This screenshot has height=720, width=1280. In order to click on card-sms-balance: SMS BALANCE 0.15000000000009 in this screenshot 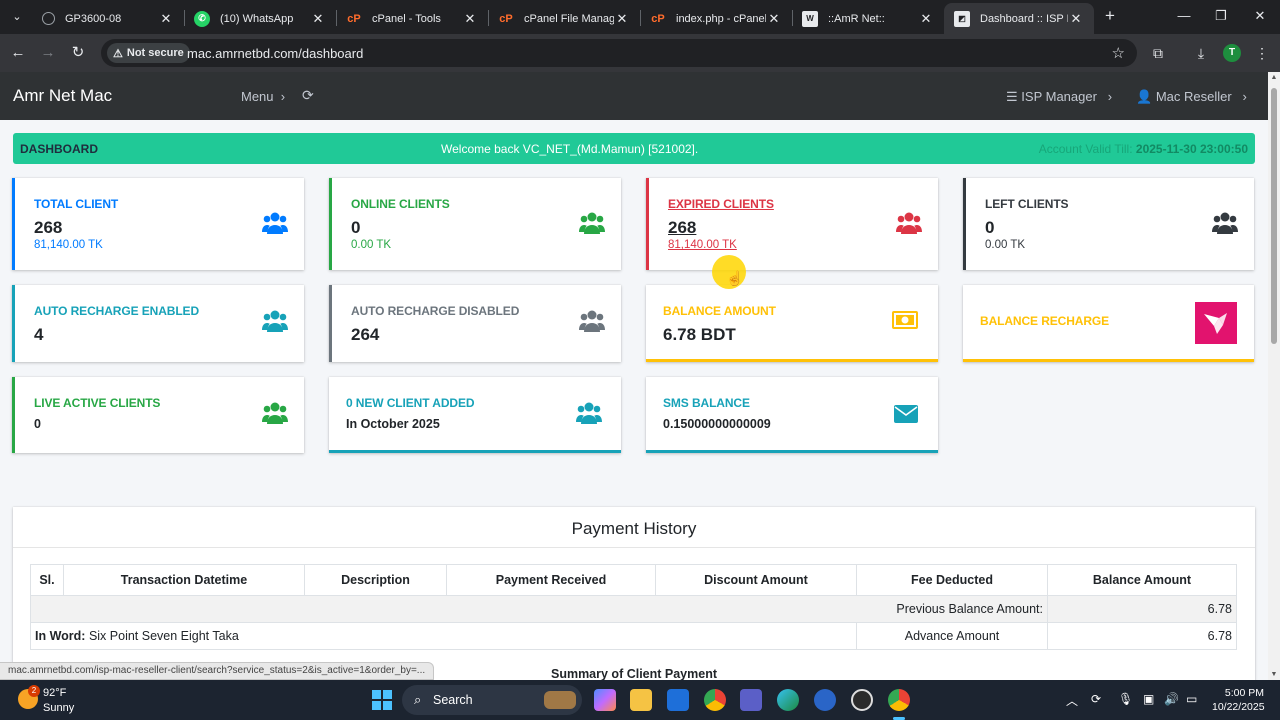, I will do `click(792, 415)`.